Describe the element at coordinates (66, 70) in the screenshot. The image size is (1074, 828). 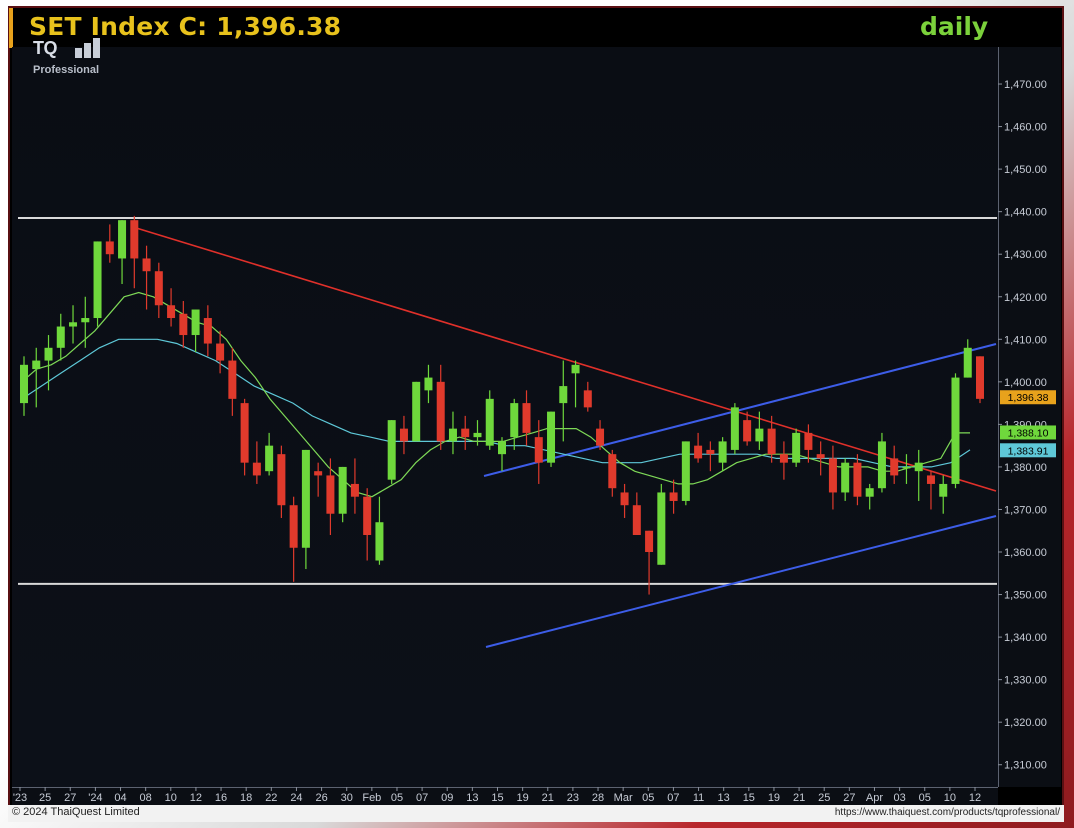
I see `logo-subtext: Professional` at that location.